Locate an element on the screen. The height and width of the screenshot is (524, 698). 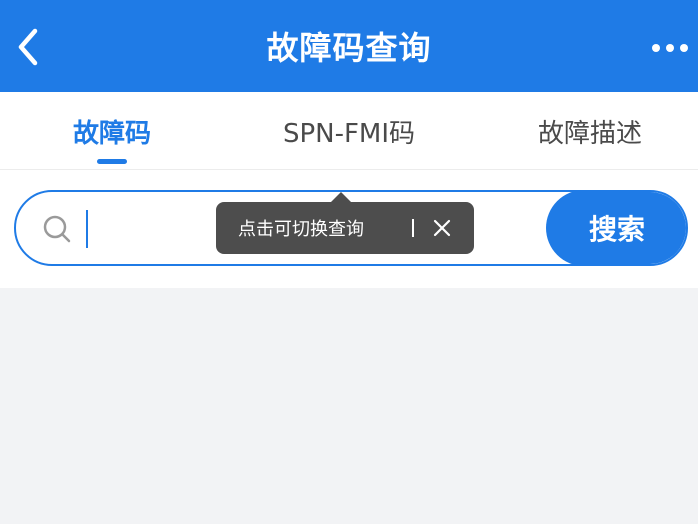
page-title: 故障码查询 is located at coordinates (349, 48).